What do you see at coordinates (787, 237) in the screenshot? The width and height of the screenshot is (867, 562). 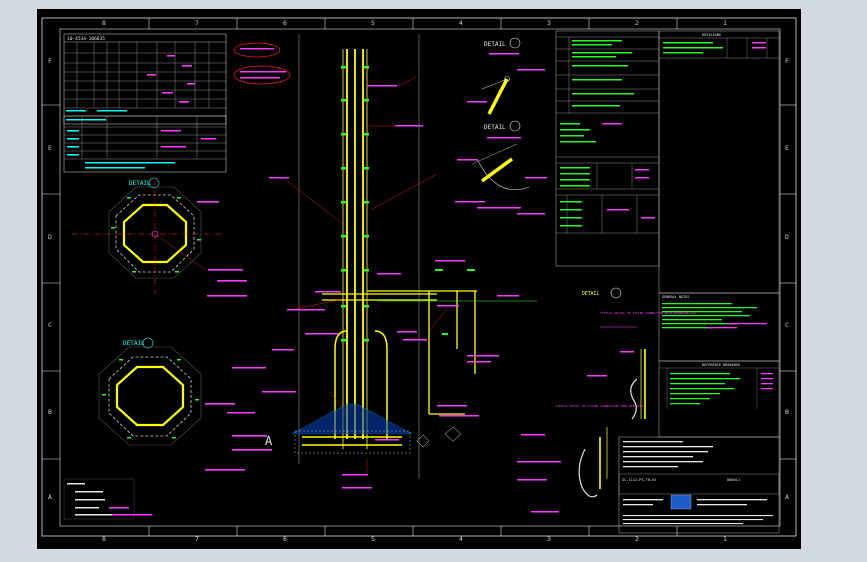 I see `row-label-d-right: D` at bounding box center [787, 237].